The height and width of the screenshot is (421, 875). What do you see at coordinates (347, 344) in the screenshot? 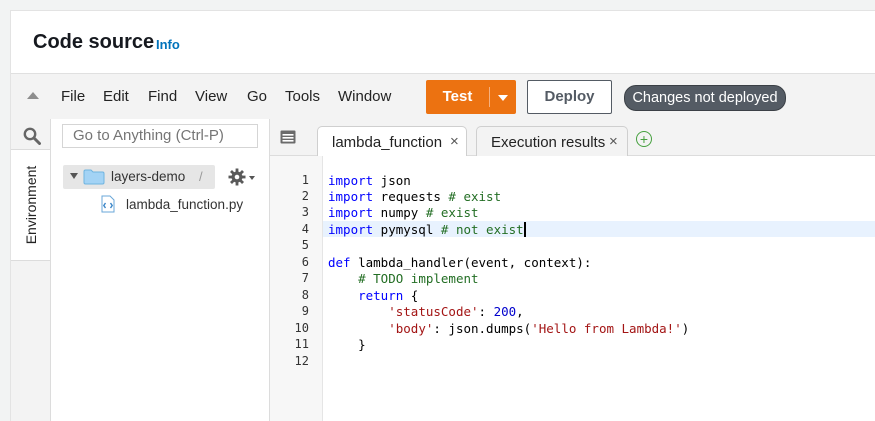
I see `code-line: }` at bounding box center [347, 344].